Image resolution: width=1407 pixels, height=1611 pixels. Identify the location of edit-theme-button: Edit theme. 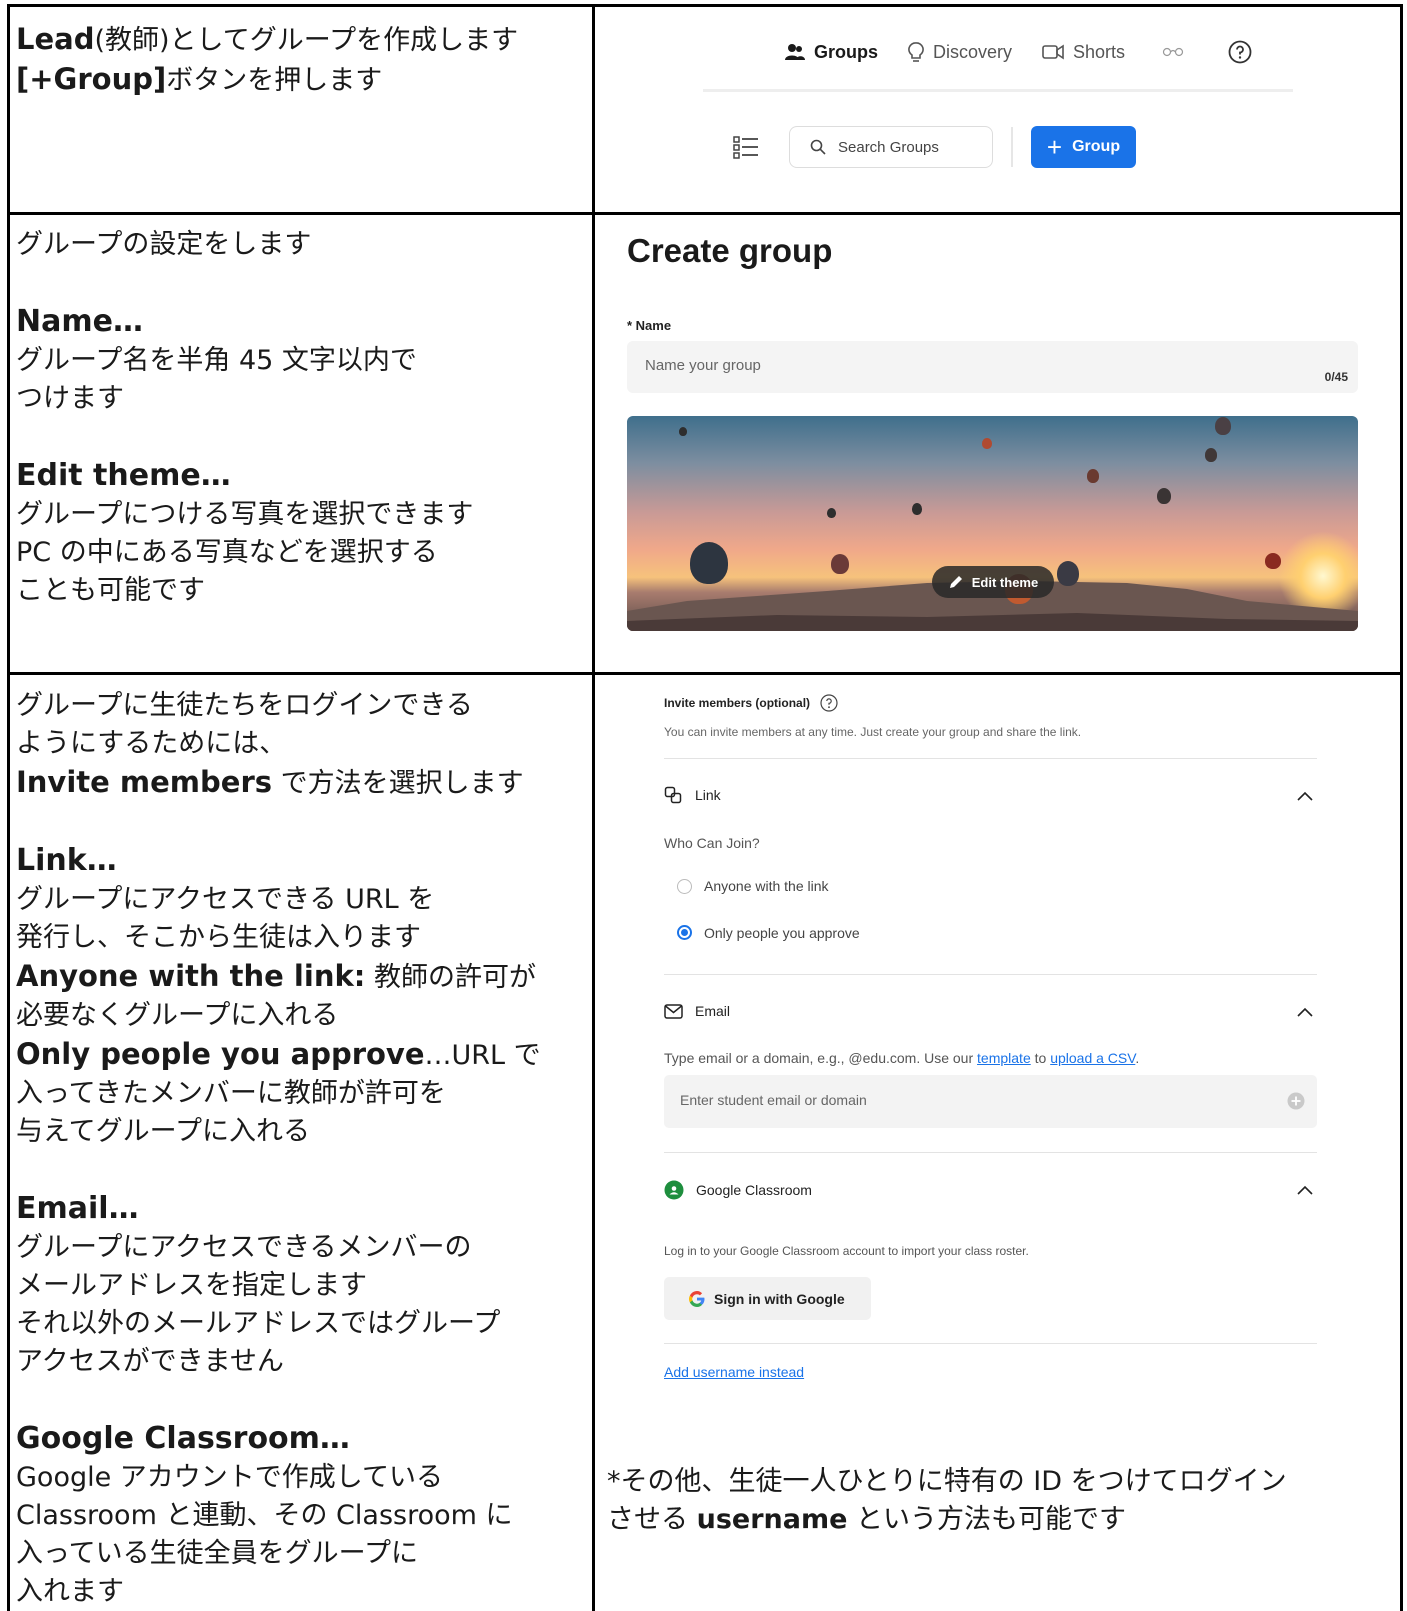
(993, 582).